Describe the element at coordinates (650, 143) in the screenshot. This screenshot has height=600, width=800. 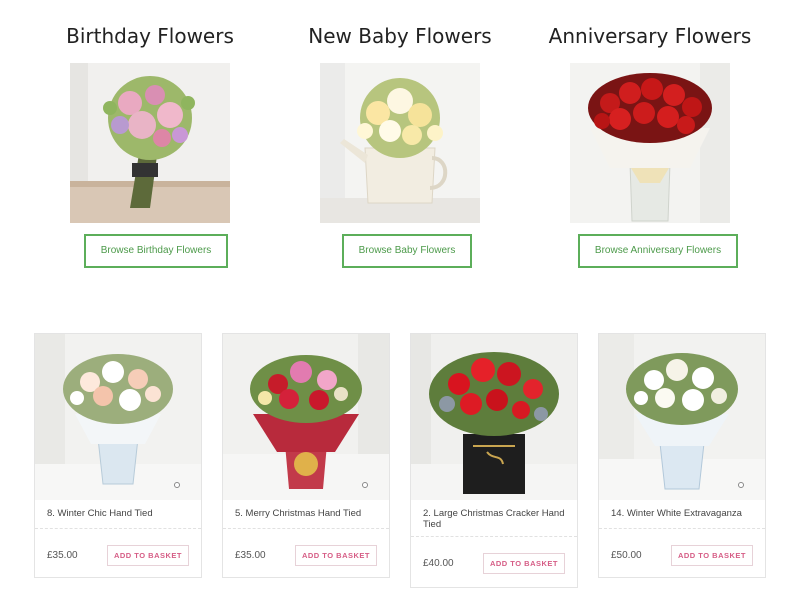
I see `anniversary-bouquet-image` at that location.